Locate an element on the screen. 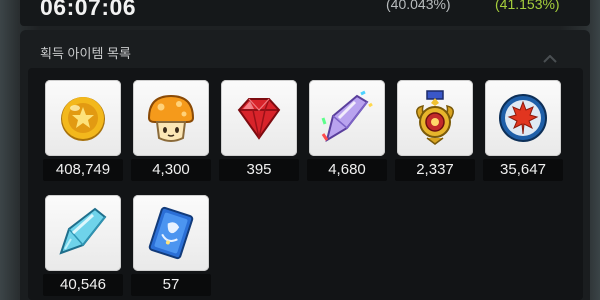 The width and height of the screenshot is (600, 300). item-slot-red-gem: 395 is located at coordinates (259, 130).